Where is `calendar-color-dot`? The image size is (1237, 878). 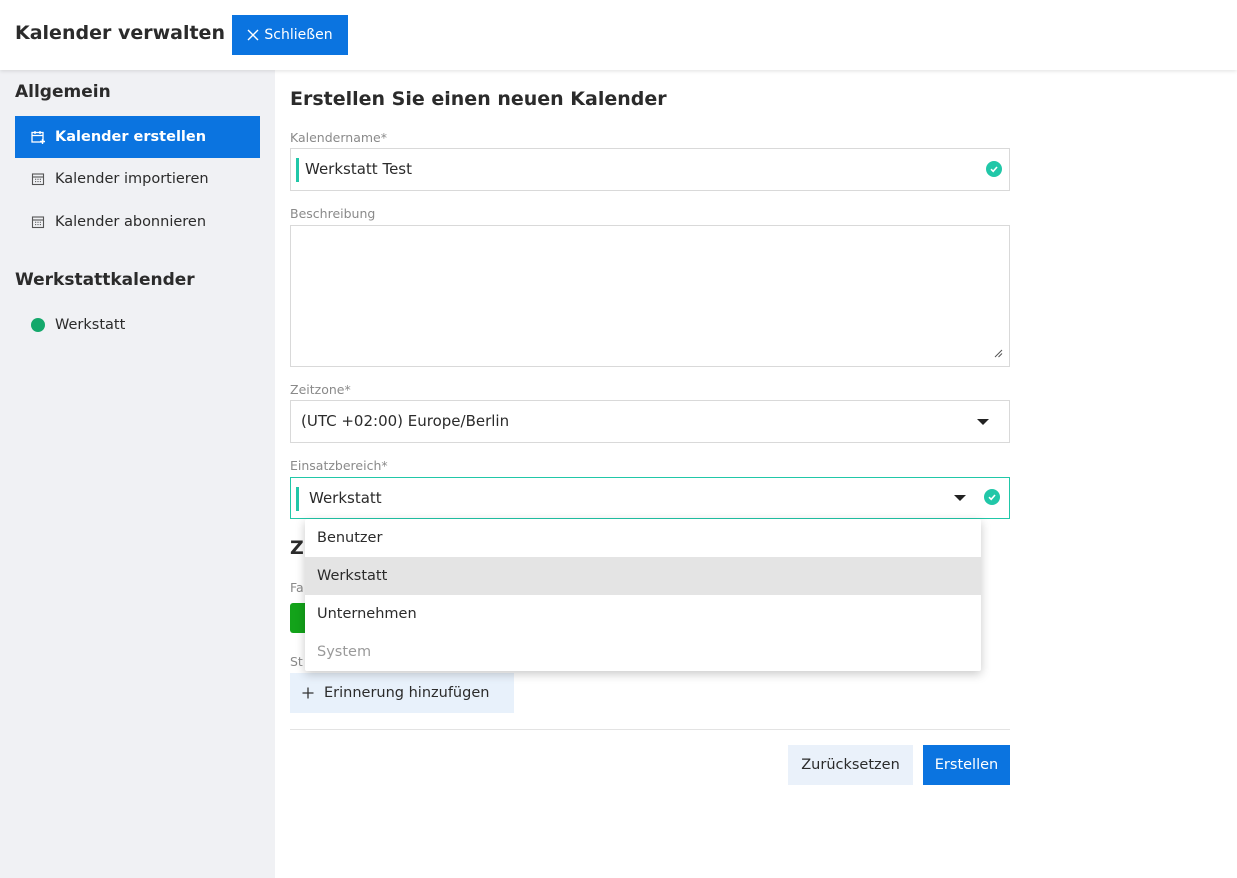 calendar-color-dot is located at coordinates (38, 325).